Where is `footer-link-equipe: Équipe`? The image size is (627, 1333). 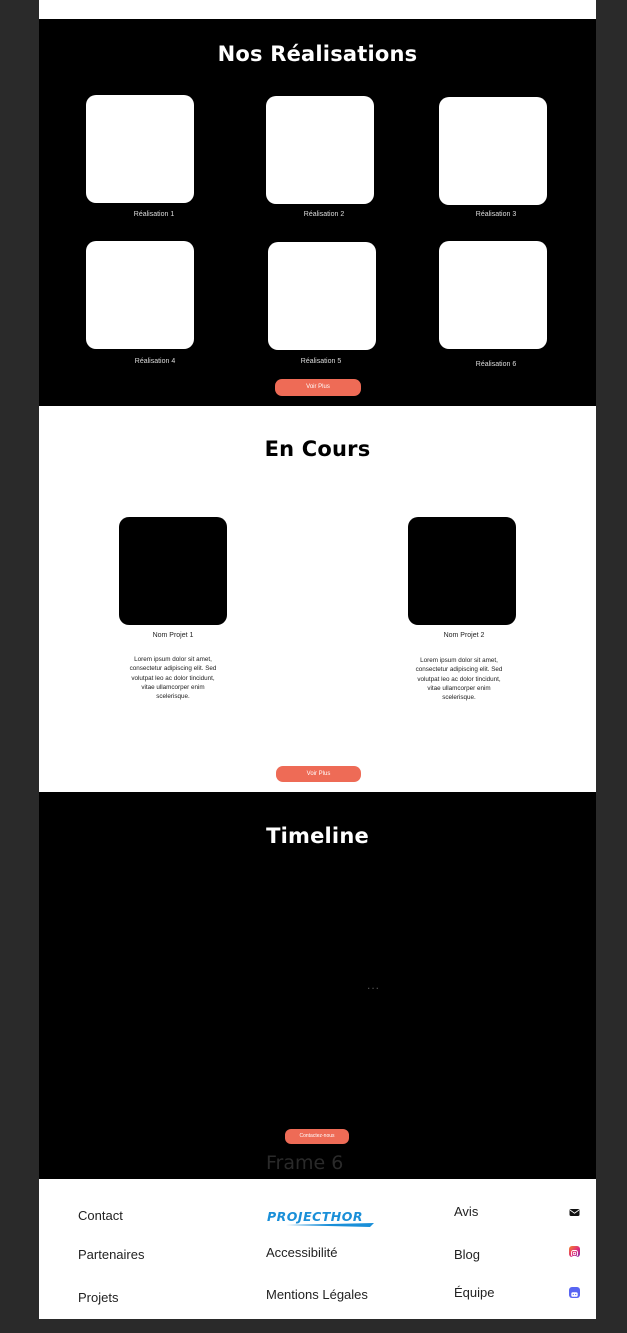 footer-link-equipe: Équipe is located at coordinates (474, 1292).